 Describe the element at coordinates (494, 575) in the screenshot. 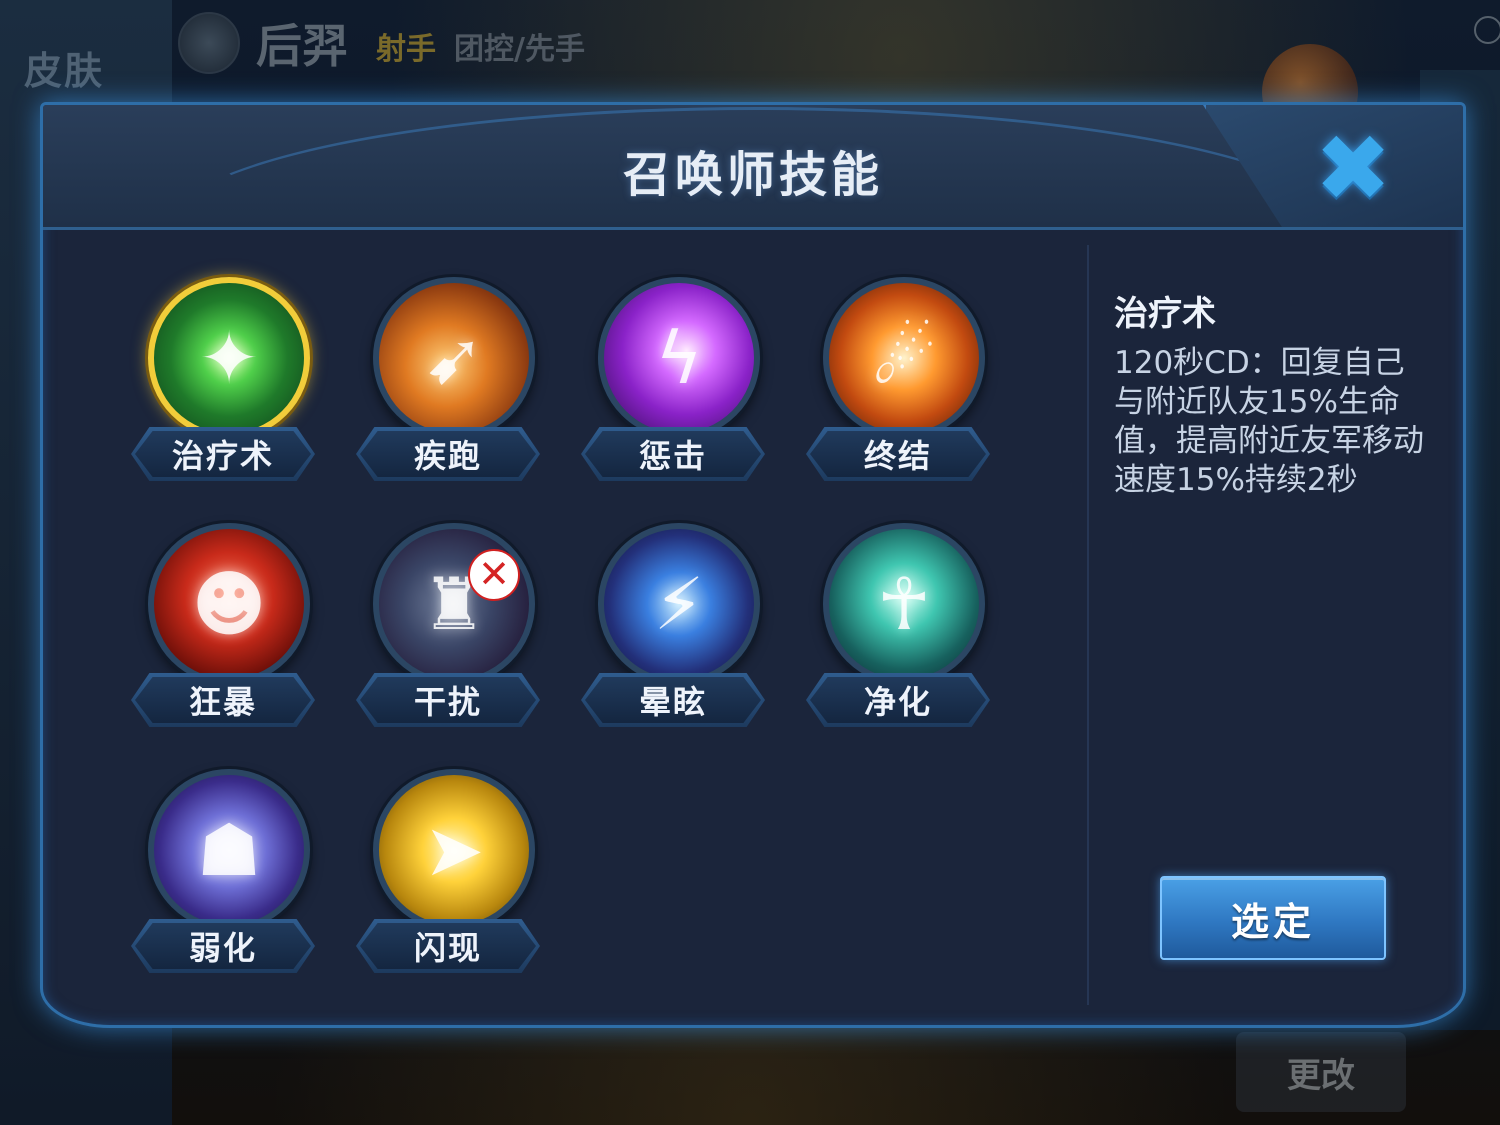

I see `banned-x-icon: ✕` at that location.